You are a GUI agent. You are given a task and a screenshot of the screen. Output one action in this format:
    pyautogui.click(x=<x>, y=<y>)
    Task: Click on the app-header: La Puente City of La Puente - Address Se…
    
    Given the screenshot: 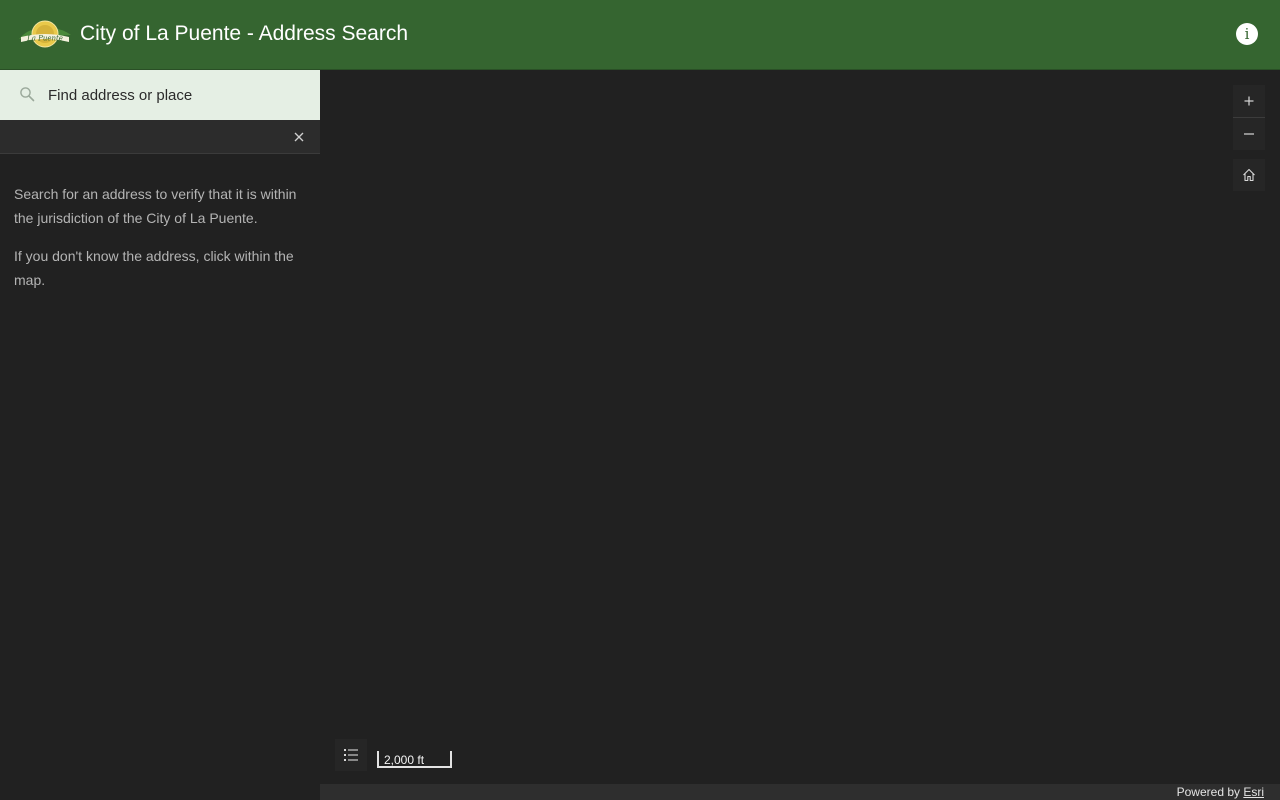 What is the action you would take?
    pyautogui.click(x=640, y=35)
    